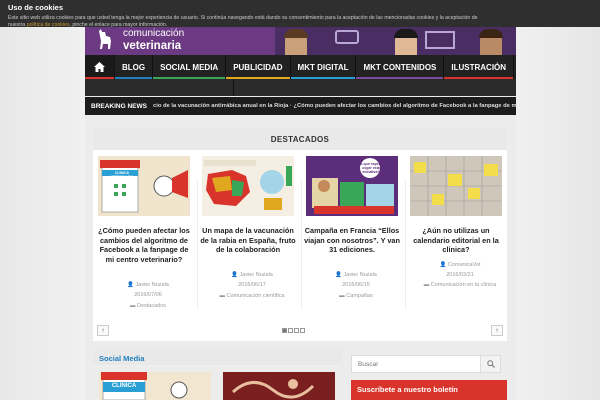 The image size is (600, 400). What do you see at coordinates (36, 7) in the screenshot?
I see `cookie-title: Uso de cookies` at bounding box center [36, 7].